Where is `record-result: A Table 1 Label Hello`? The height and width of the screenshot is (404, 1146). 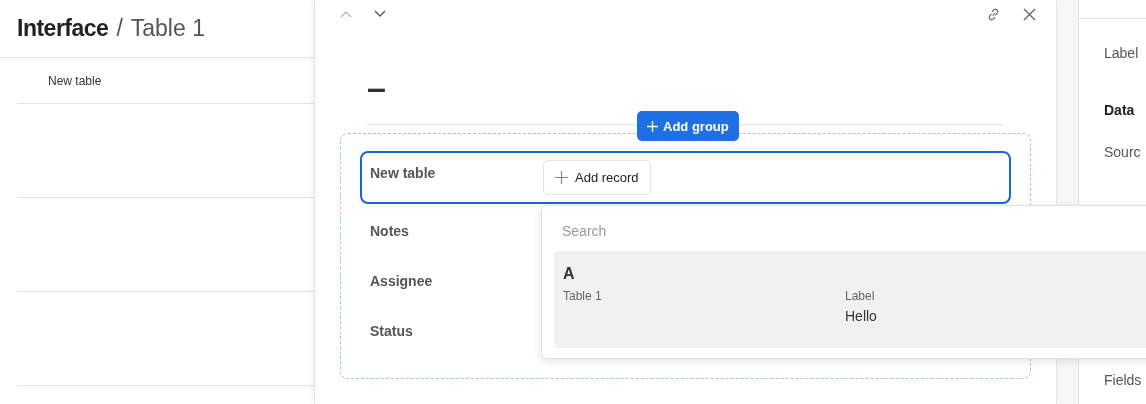 record-result: A Table 1 Label Hello is located at coordinates (850, 299).